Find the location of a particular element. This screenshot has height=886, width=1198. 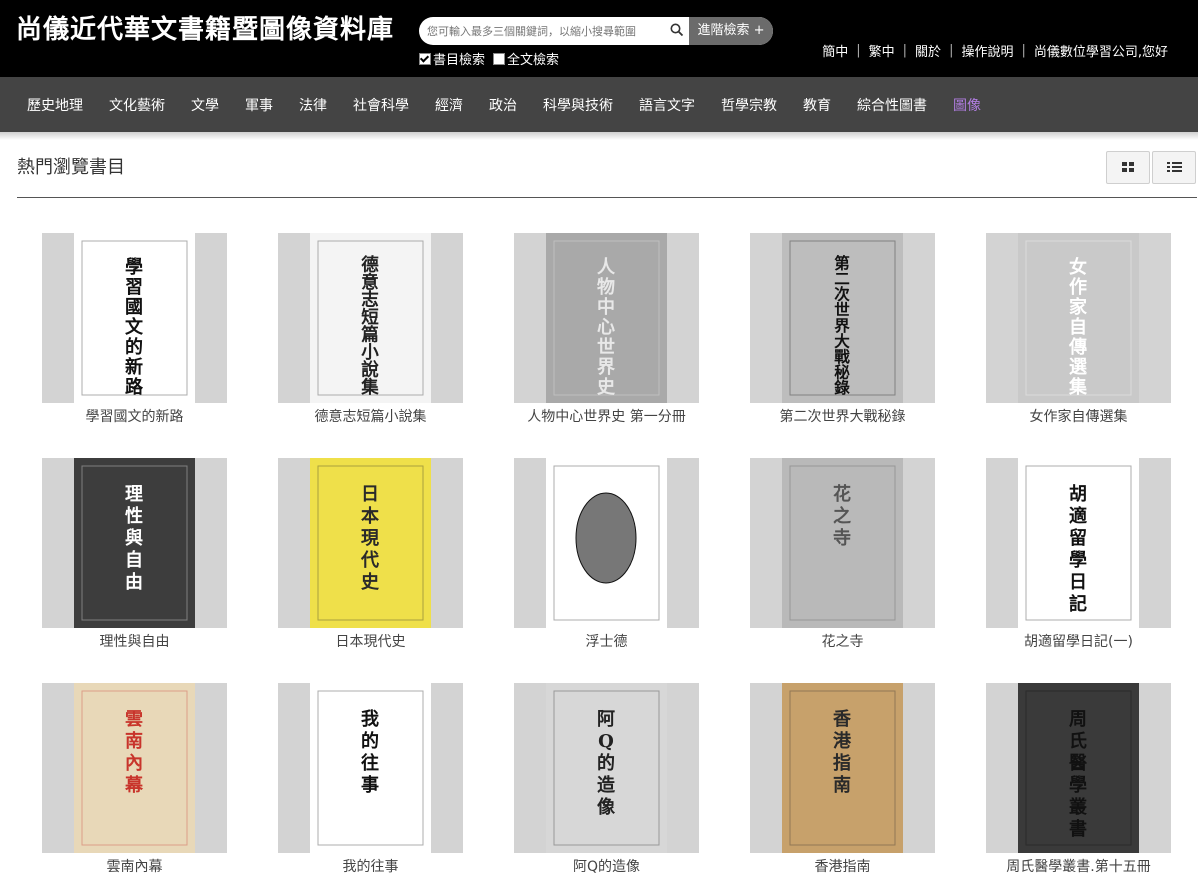

search-options: 書目檢索 全文檢索 is located at coordinates (489, 58).